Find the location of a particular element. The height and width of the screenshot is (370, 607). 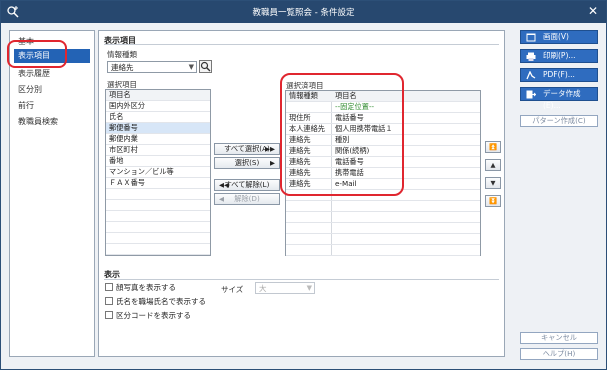

nav-item-staff-search: 教職員検索 is located at coordinates (52, 122).